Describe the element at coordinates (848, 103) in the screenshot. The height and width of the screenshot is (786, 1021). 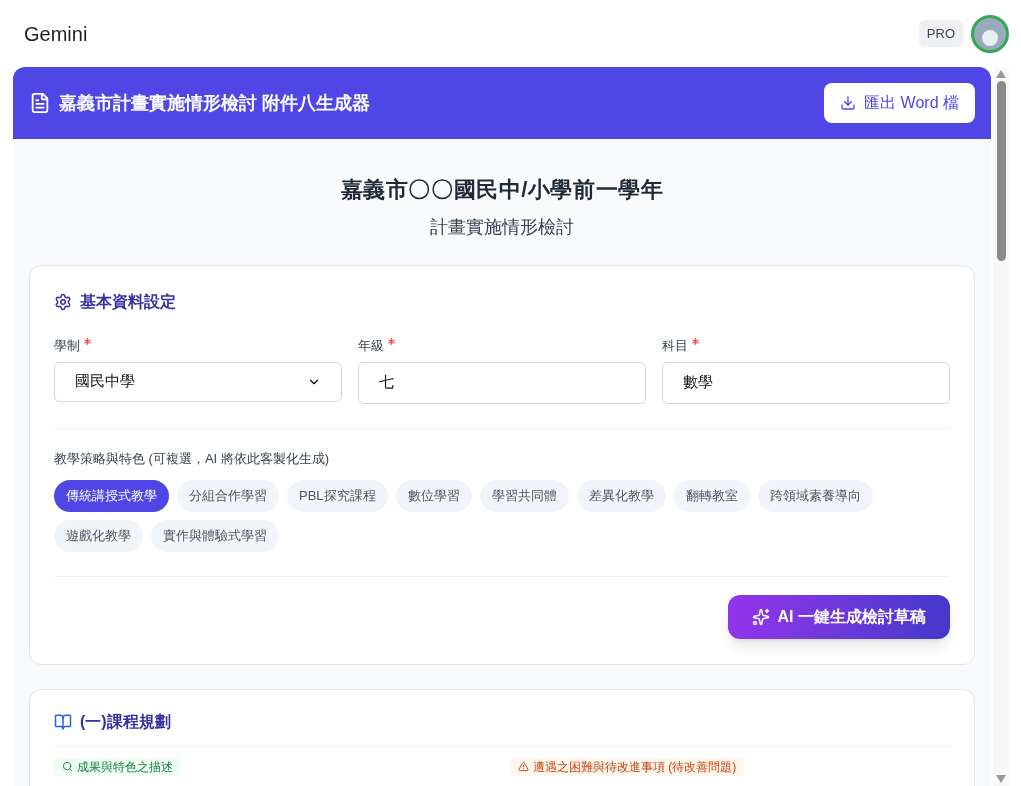
I see `download-icon` at that location.